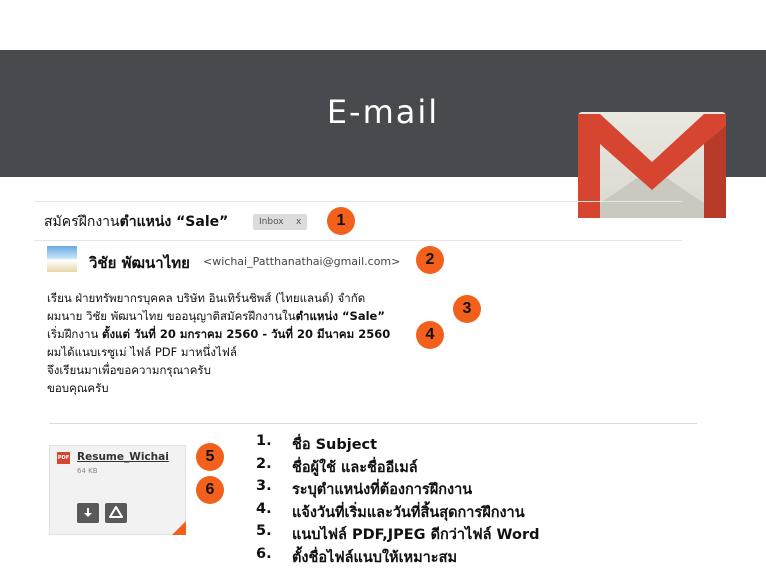  I want to click on step-number: 3., so click(264, 486).